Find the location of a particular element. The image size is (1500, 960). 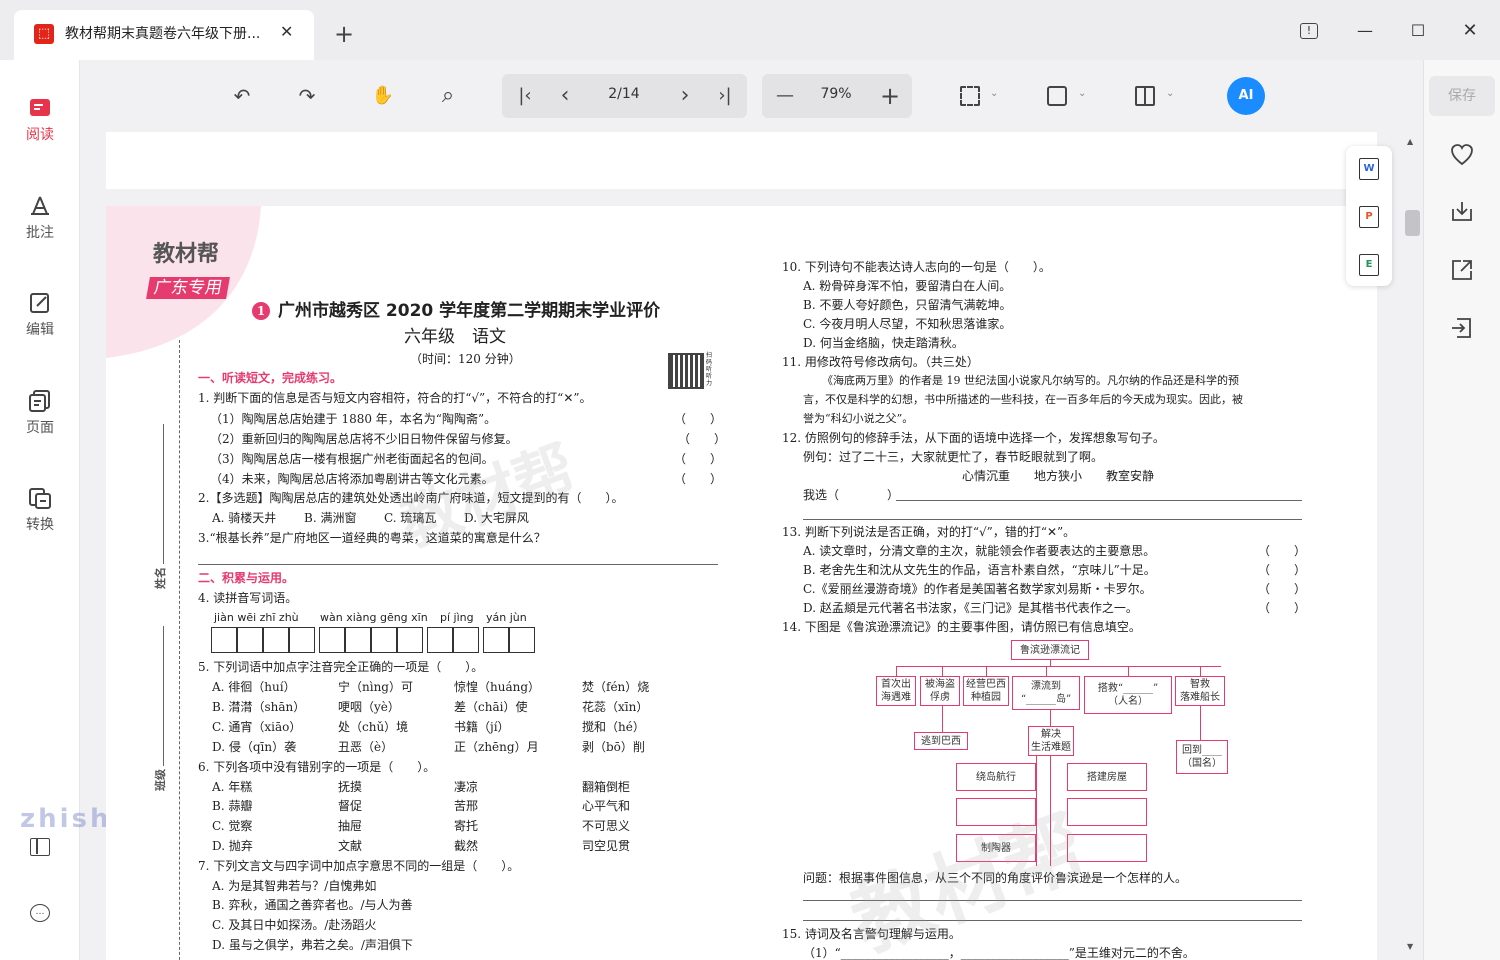

to-excel-icon: E is located at coordinates (1369, 265).